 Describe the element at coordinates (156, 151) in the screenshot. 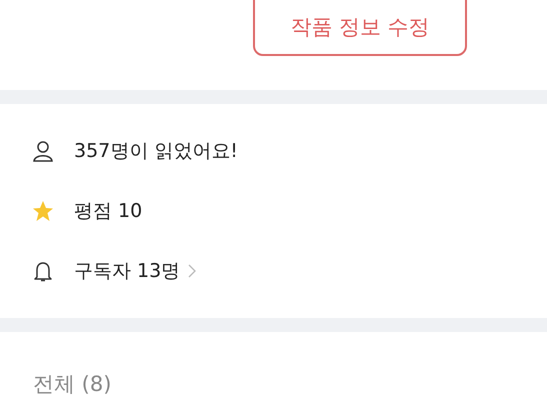

I see `stat-text: 357명이 읽었어요!` at that location.